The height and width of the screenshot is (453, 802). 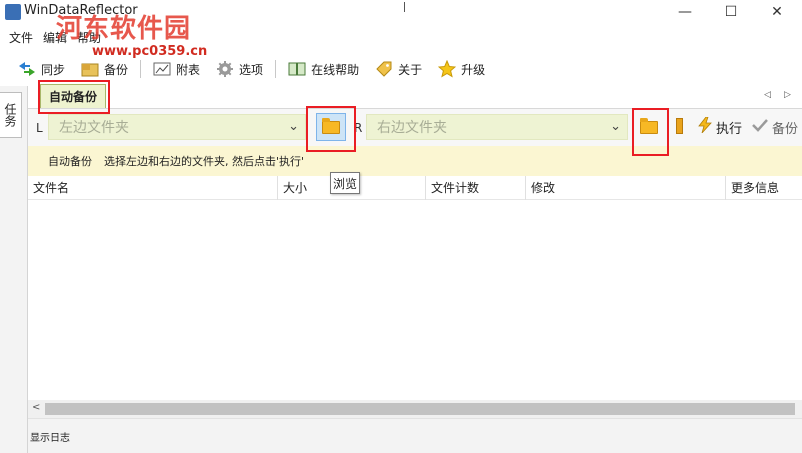 I want to click on table-chart-icon, so click(x=162, y=69).